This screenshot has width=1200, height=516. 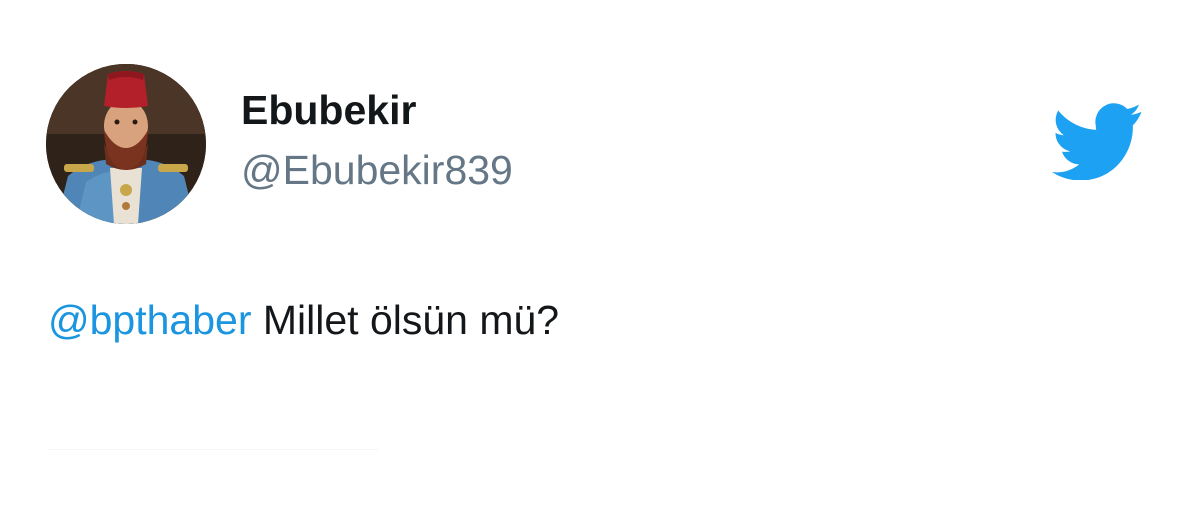 I want to click on twitter-bird-icon, so click(x=1097, y=141).